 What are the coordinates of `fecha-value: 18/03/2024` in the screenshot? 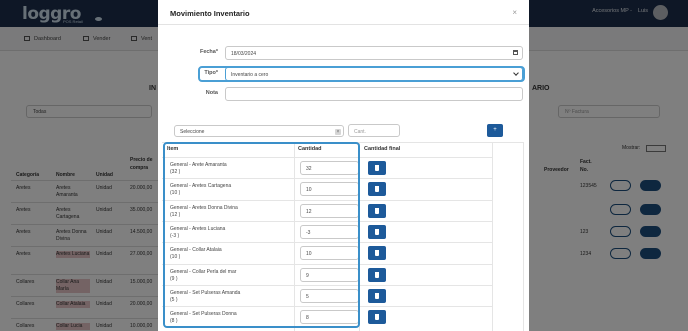 It's located at (244, 54).